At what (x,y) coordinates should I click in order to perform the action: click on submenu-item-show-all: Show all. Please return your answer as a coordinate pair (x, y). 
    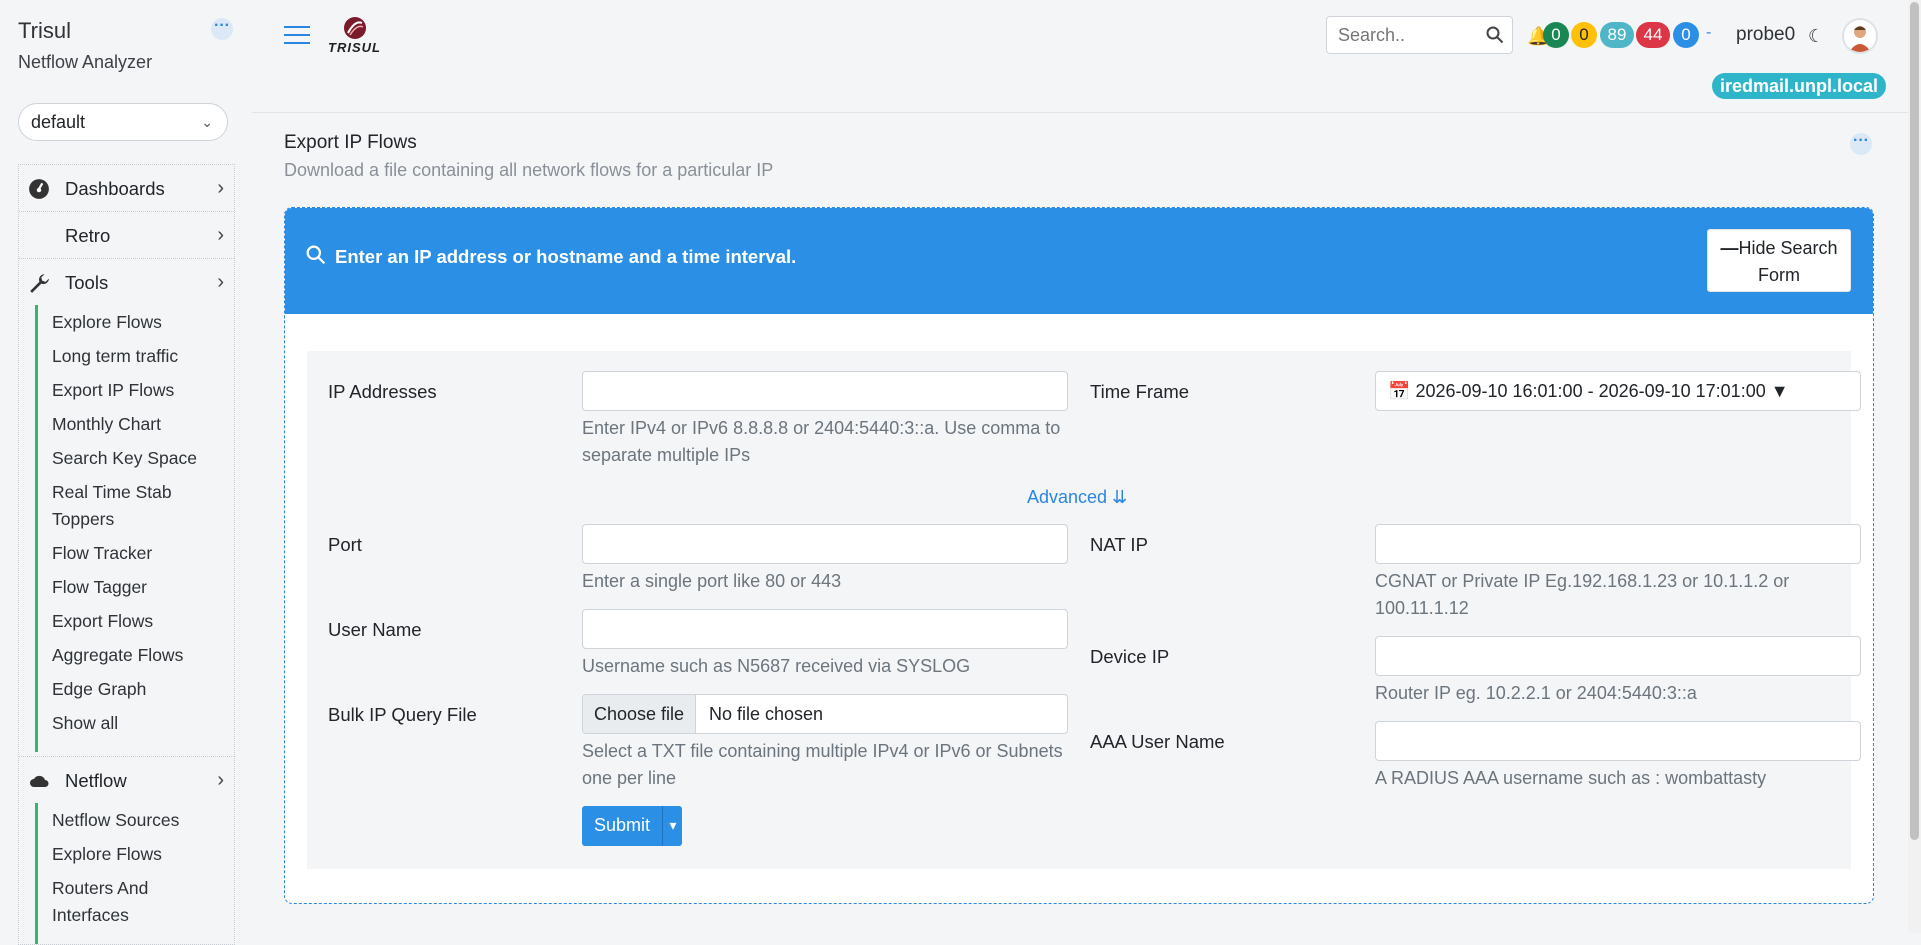
    Looking at the image, I should click on (130, 723).